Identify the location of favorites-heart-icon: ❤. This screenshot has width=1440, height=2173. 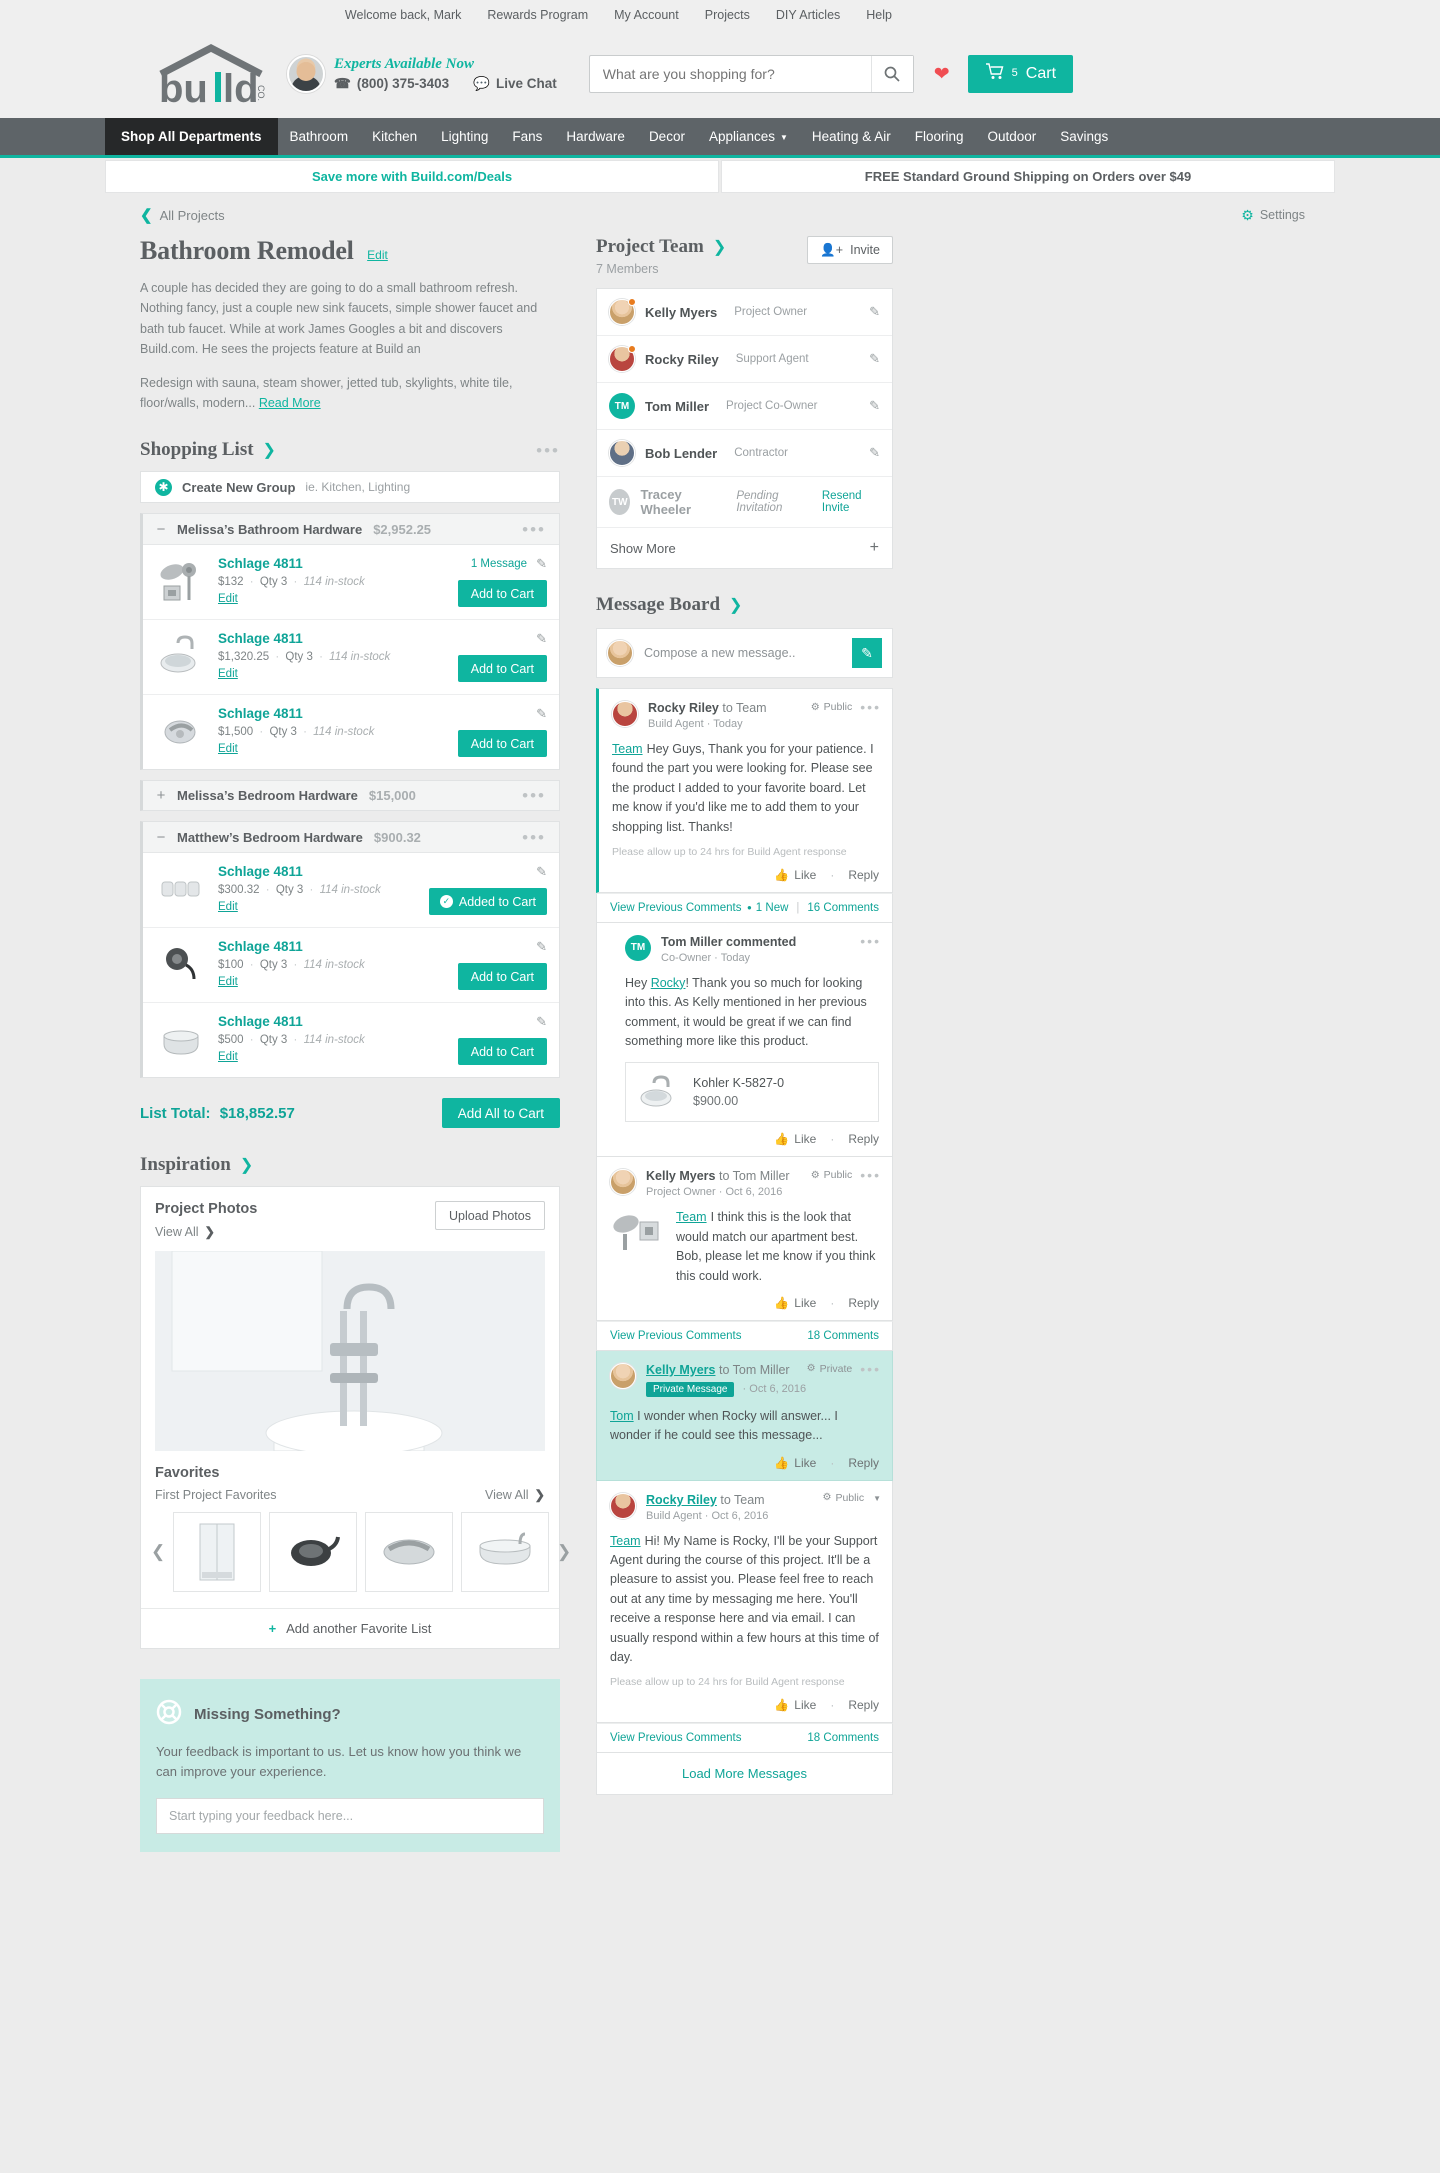
(942, 74).